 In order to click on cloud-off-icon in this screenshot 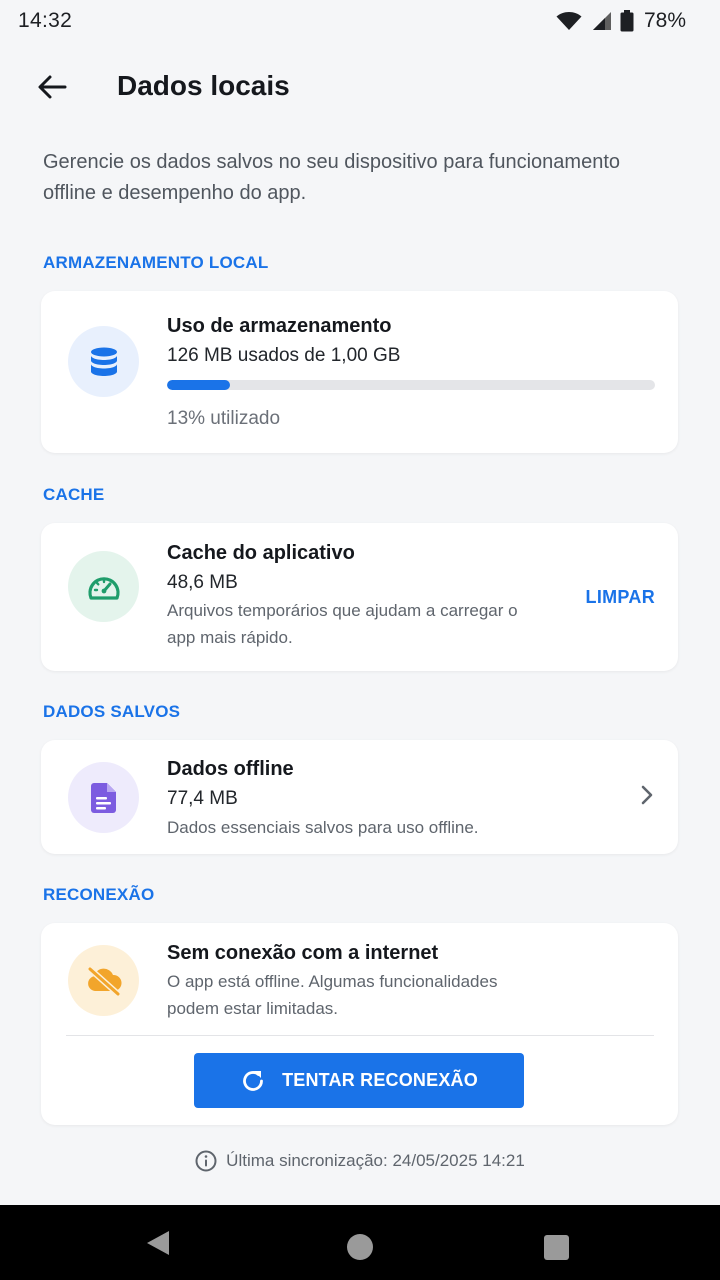, I will do `click(104, 980)`.